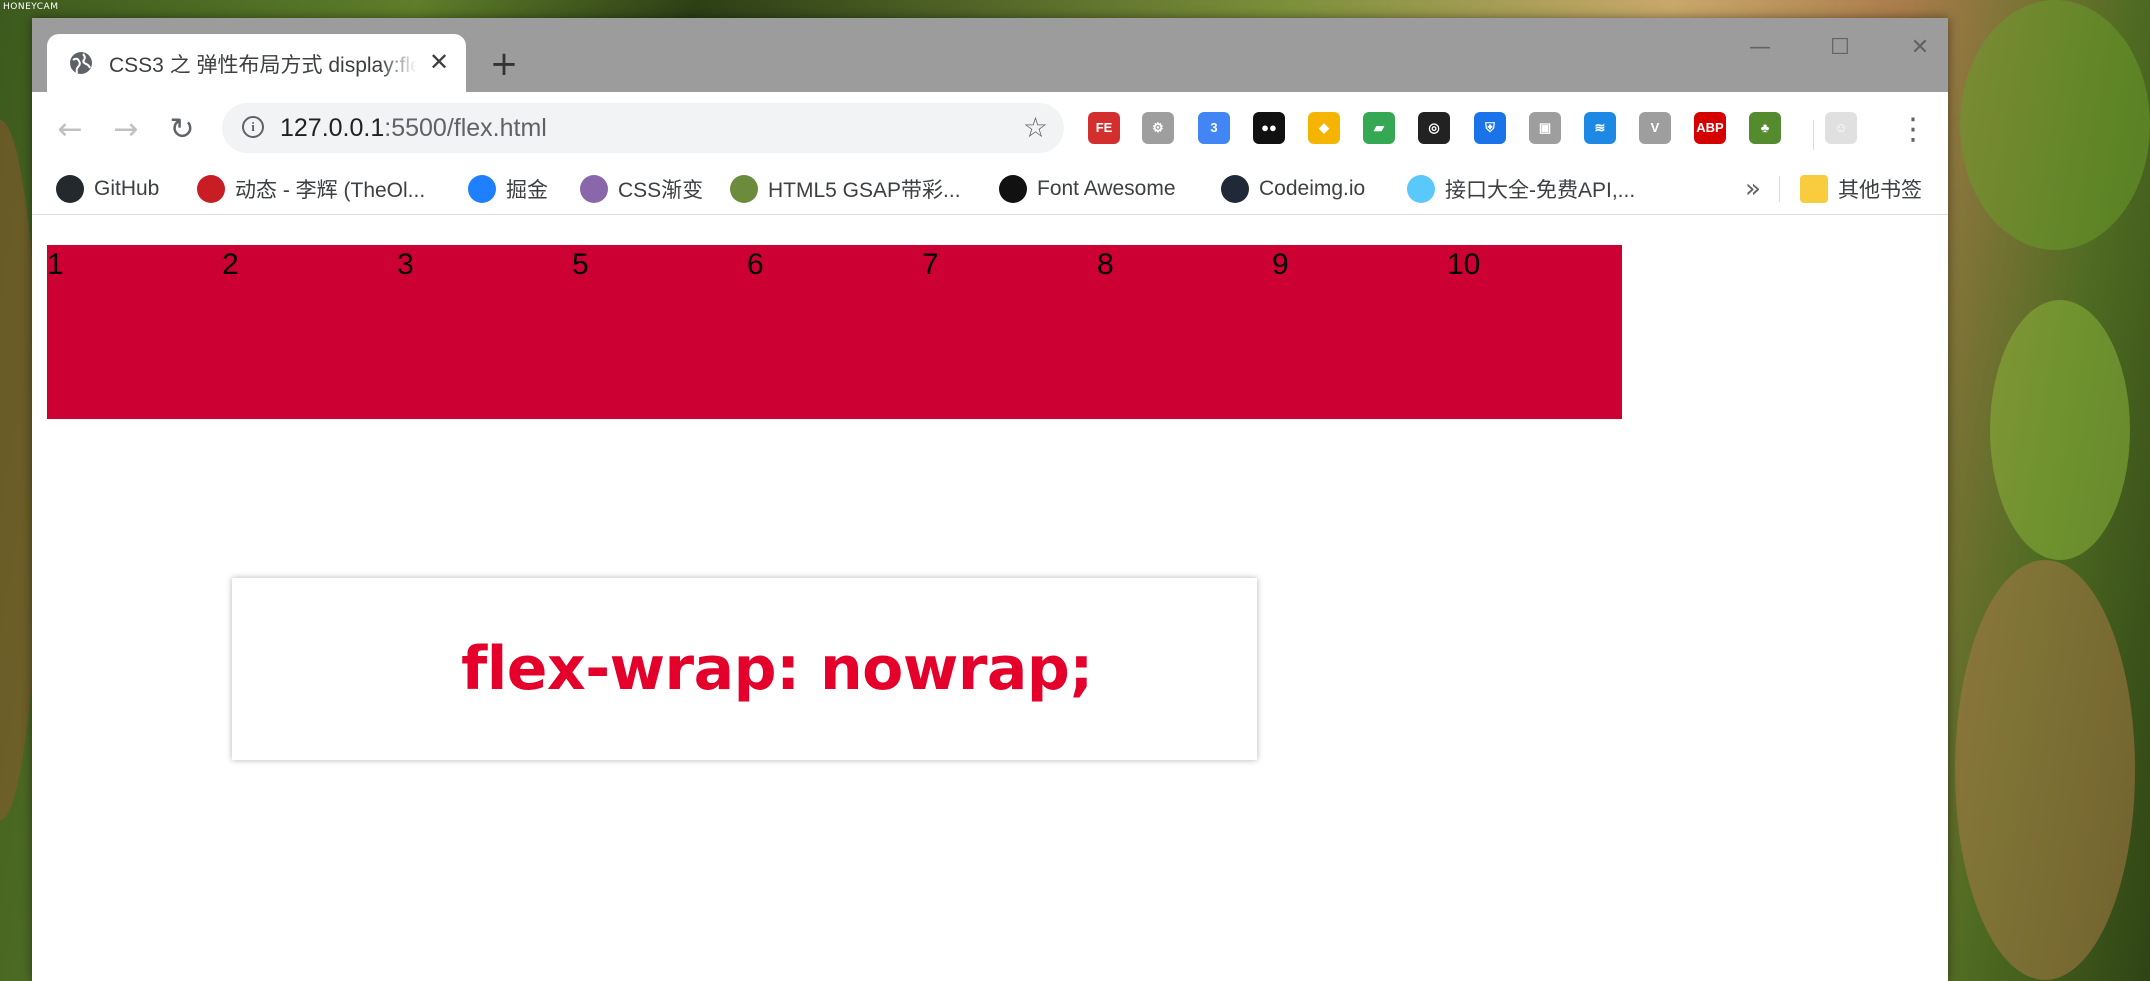 The width and height of the screenshot is (2150, 981). I want to click on flex-item: 6, so click(755, 264).